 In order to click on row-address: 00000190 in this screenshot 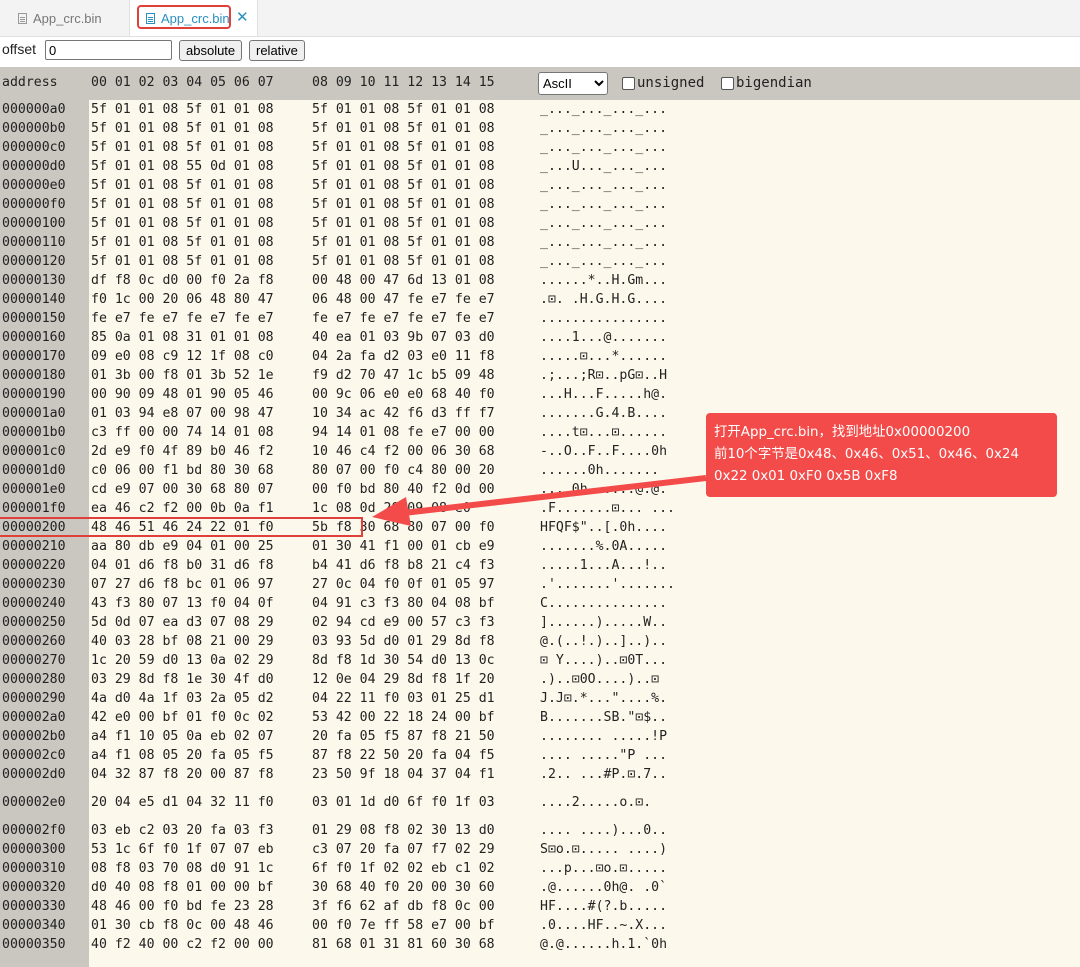, I will do `click(34, 394)`.